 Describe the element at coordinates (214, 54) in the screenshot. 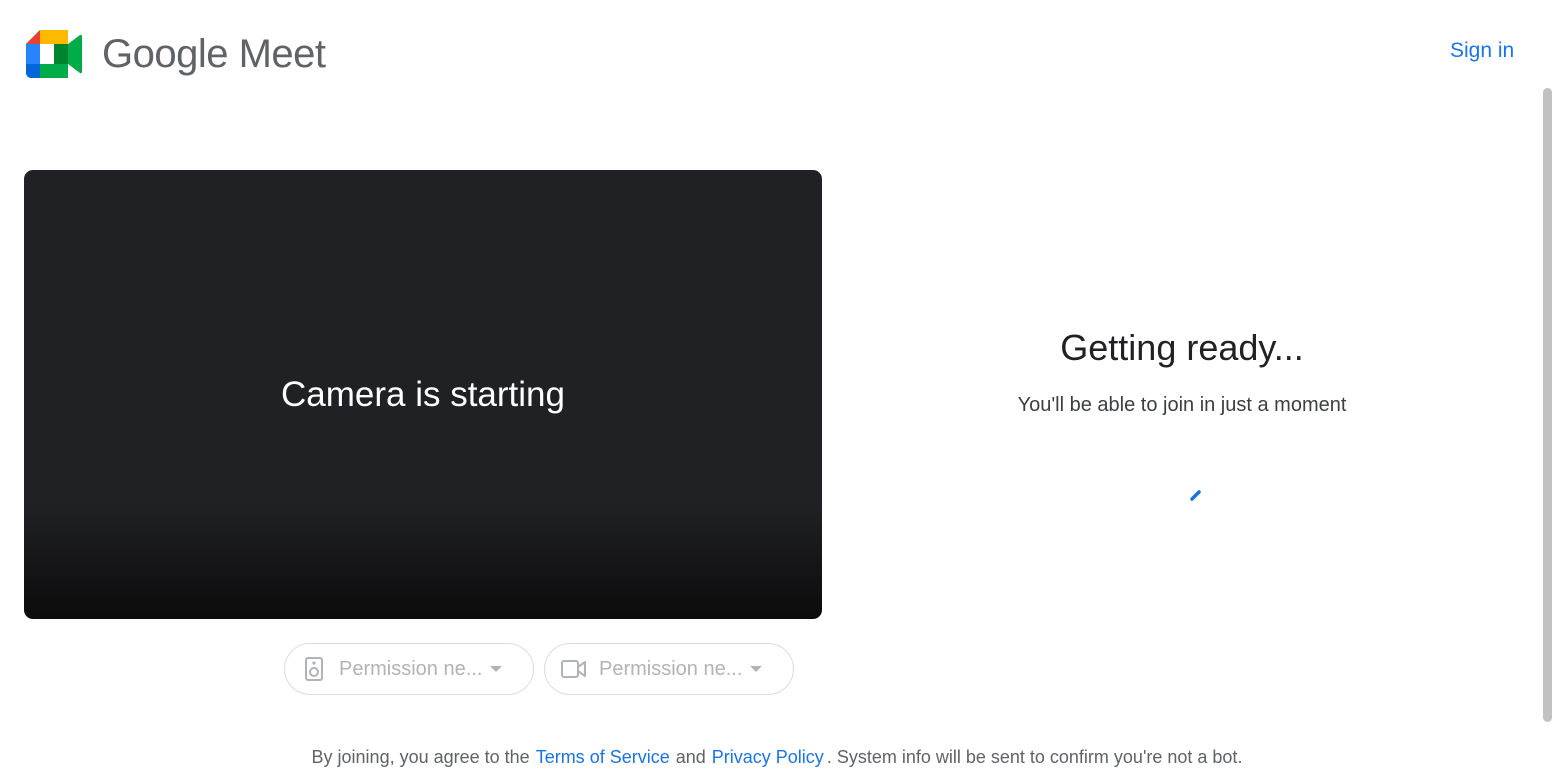

I see `brand-name: Google Meet` at that location.